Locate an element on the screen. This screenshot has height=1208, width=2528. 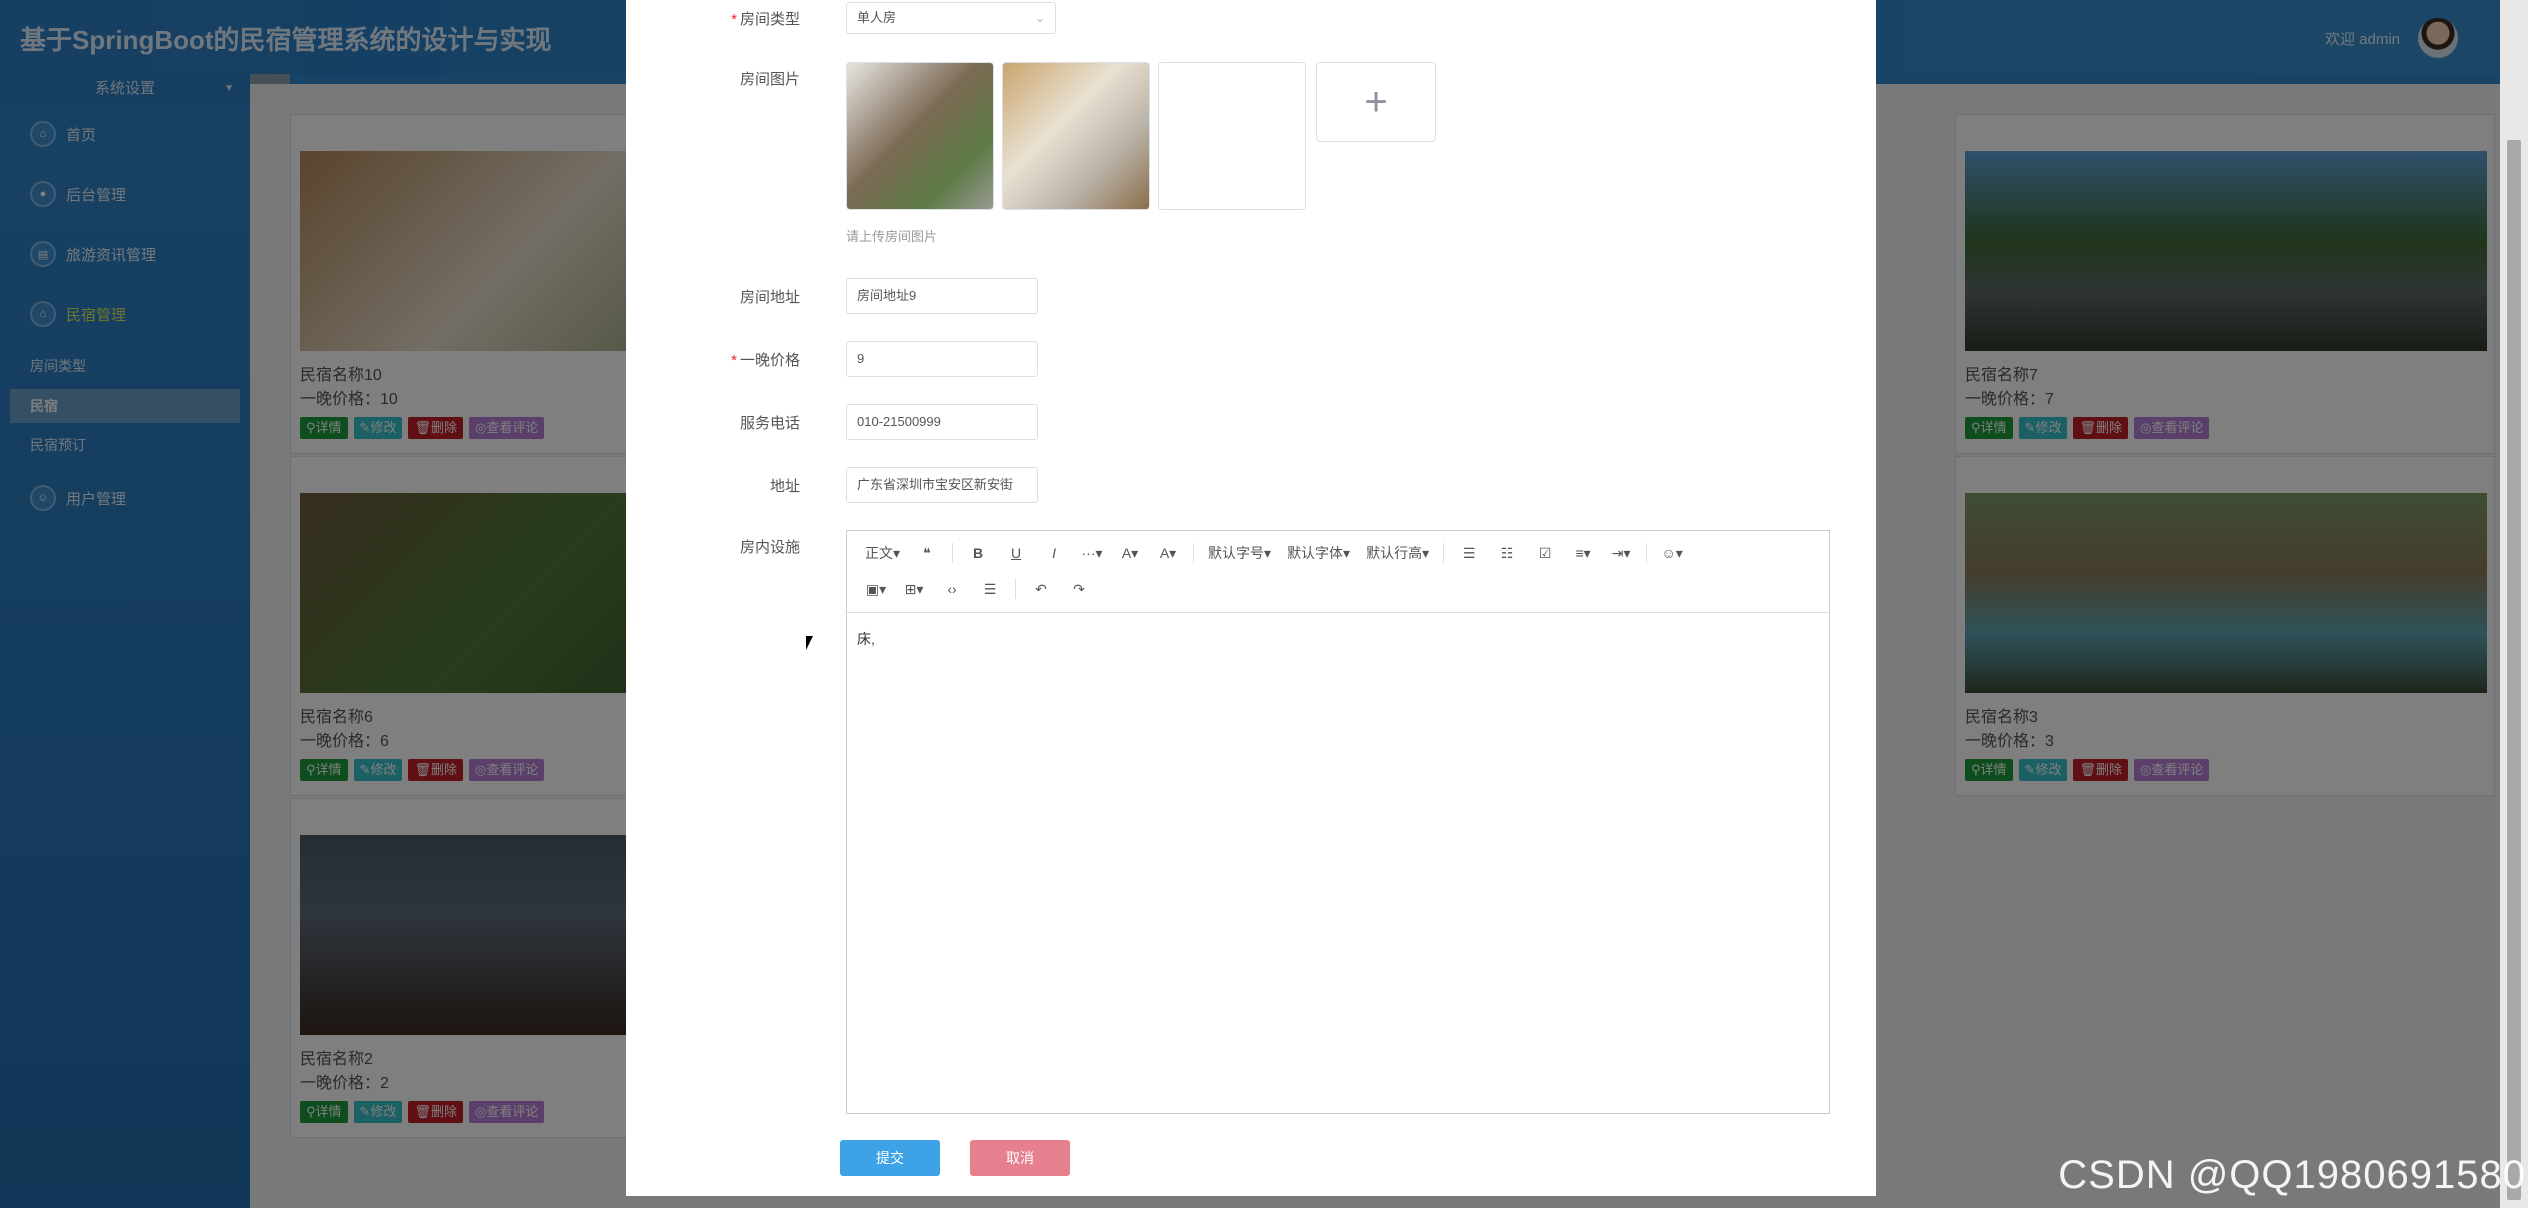
font-size-dropdown: 默认字号▾ is located at coordinates (1239, 553).